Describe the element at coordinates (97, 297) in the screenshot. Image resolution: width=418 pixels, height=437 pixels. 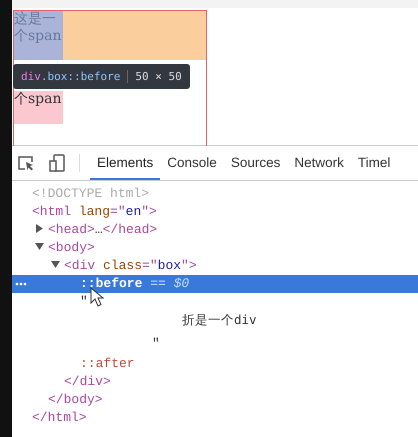
I see `cursor-icon` at that location.